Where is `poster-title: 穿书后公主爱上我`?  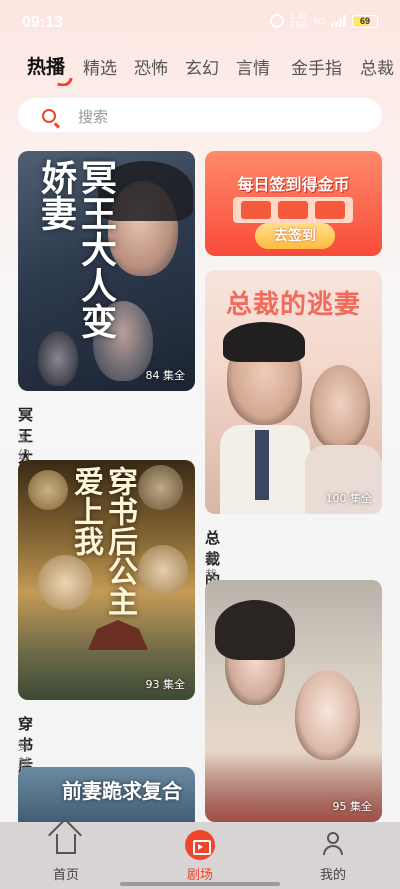
poster-title: 穿书后公主爱上我 is located at coordinates (102, 541).